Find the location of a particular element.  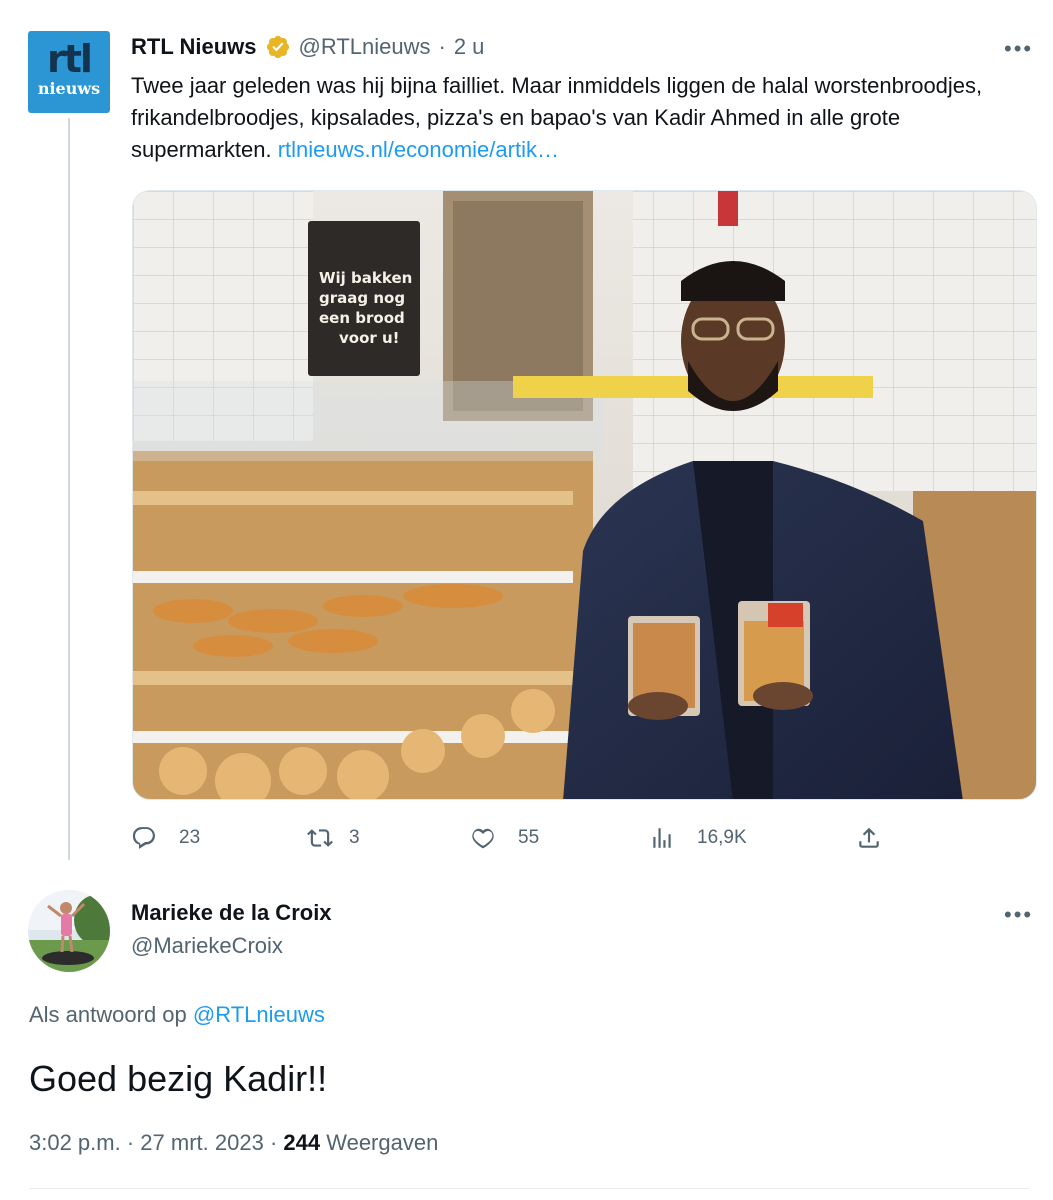

more-icon: ••• is located at coordinates (1018, 49).